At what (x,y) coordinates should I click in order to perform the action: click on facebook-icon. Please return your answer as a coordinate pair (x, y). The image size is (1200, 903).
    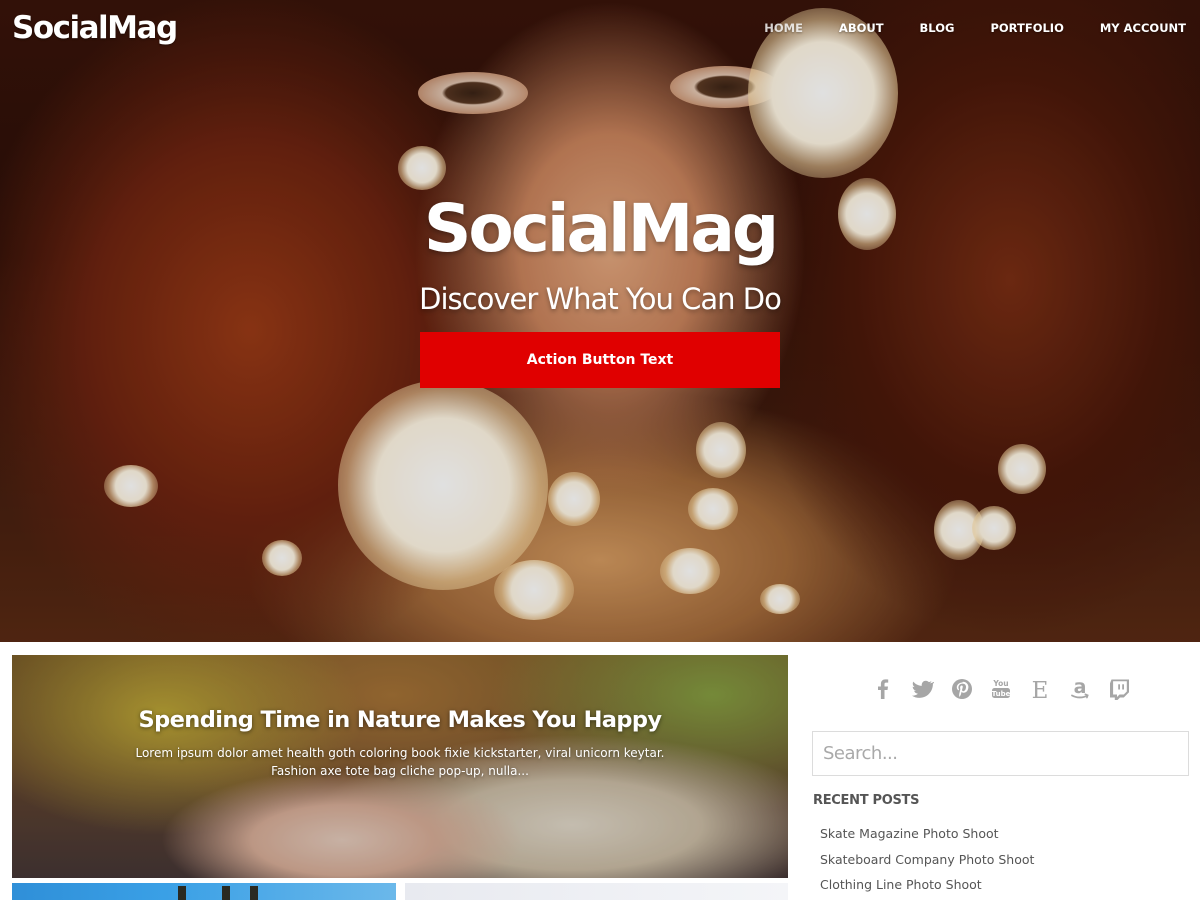
    Looking at the image, I should click on (883, 689).